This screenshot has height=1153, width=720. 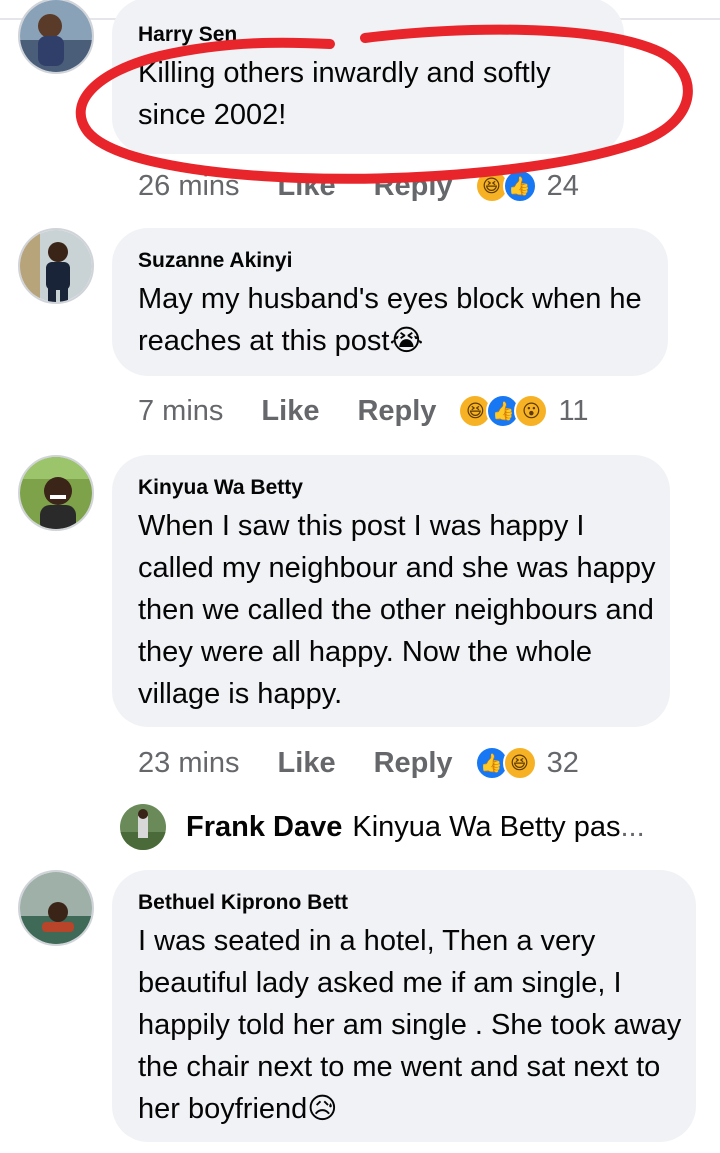 I want to click on reaction-count: 24, so click(x=563, y=186).